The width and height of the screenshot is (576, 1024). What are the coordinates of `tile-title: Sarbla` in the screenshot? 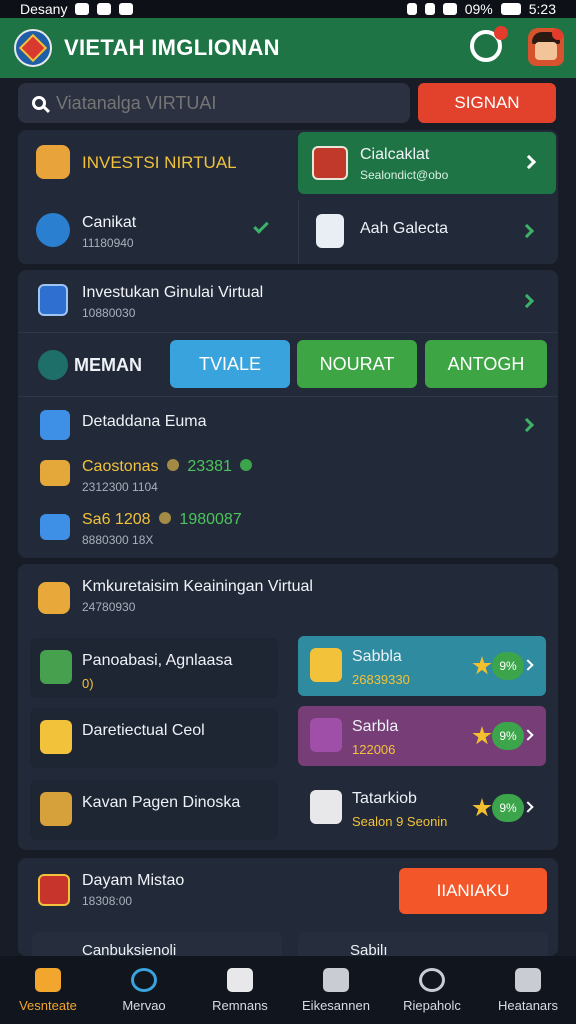 It's located at (375, 726).